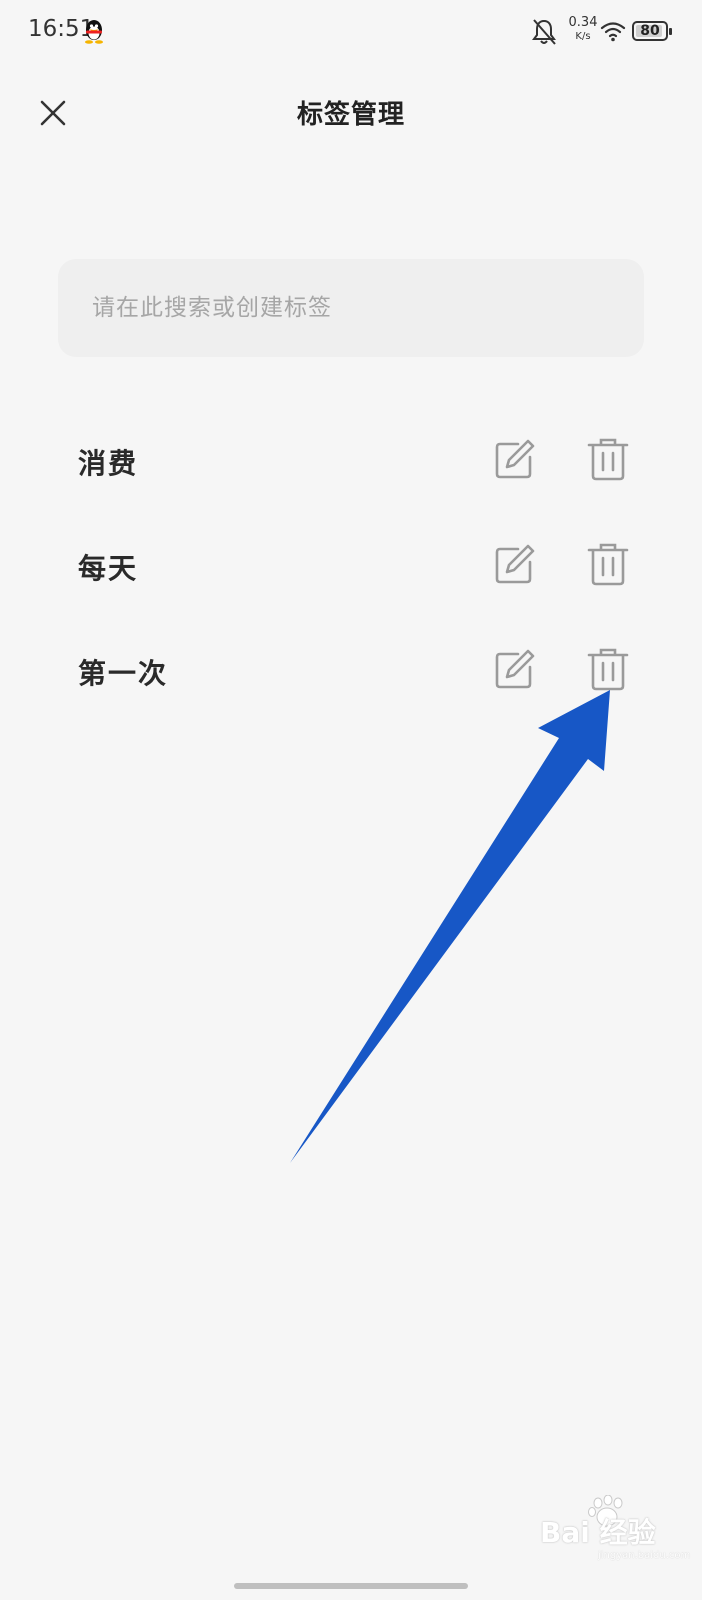  What do you see at coordinates (108, 568) in the screenshot?
I see `tag-label: 每天` at bounding box center [108, 568].